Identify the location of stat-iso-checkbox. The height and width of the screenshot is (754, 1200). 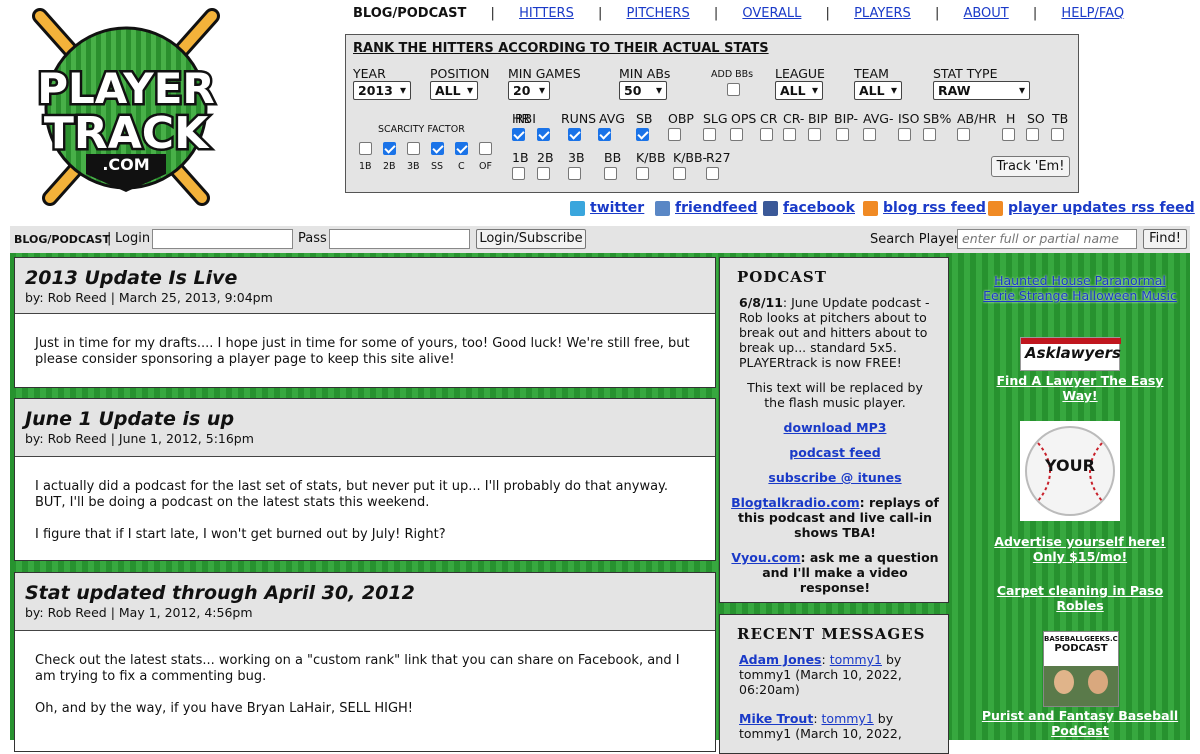
(904, 134).